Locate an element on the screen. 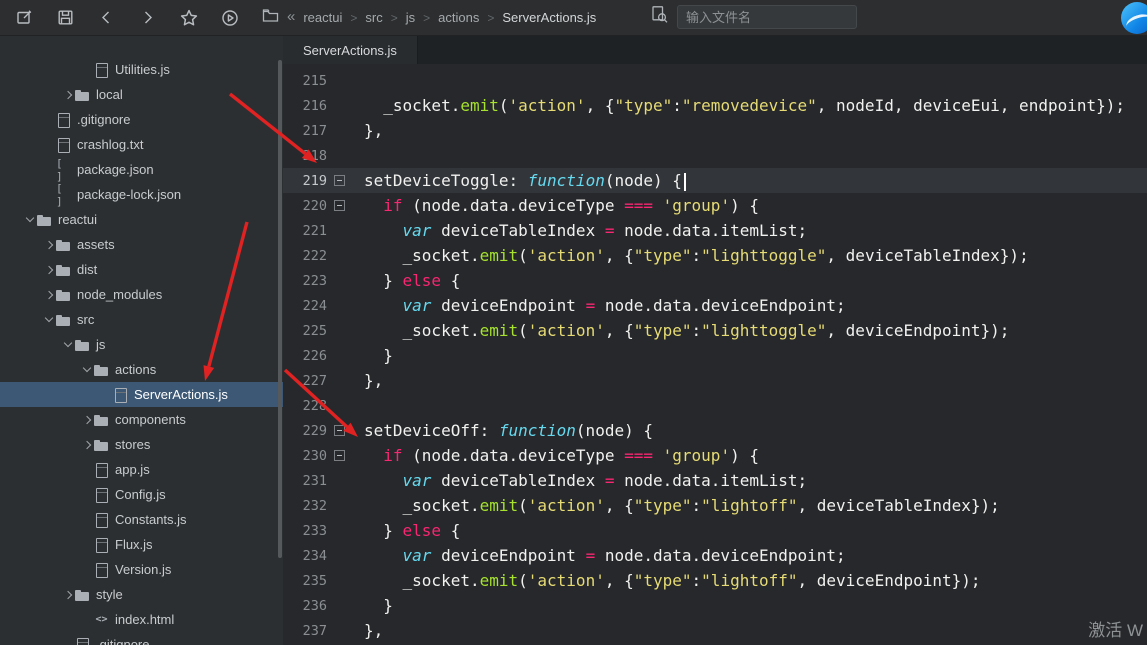  tree-item-components: components is located at coordinates (141, 419).